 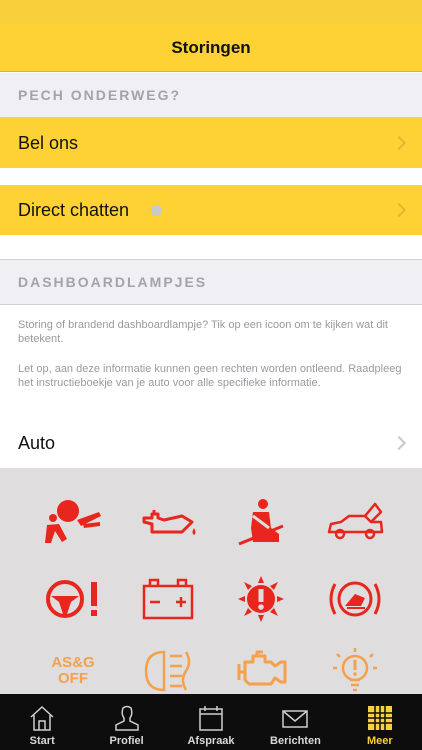 I want to click on person-icon, so click(x=126, y=718).